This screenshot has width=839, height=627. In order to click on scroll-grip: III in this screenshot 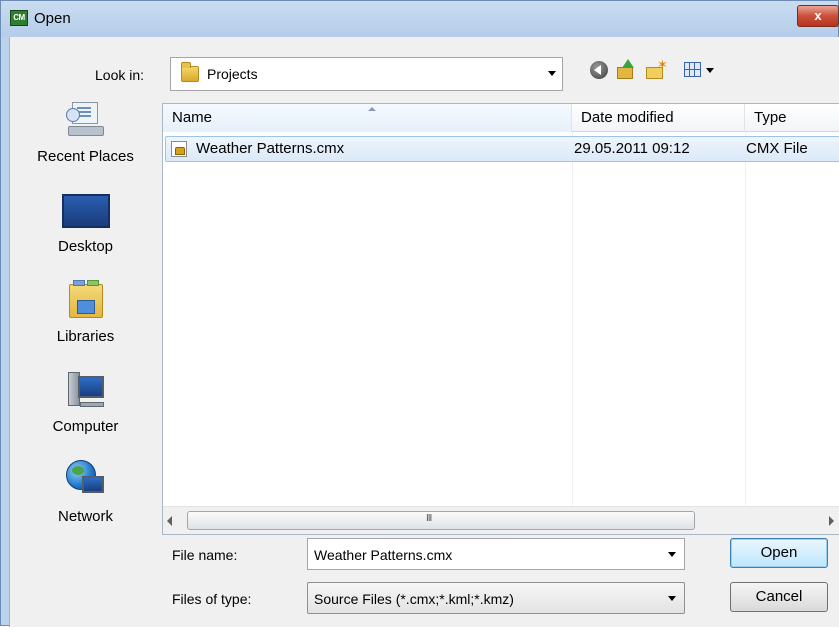, I will do `click(429, 518)`.